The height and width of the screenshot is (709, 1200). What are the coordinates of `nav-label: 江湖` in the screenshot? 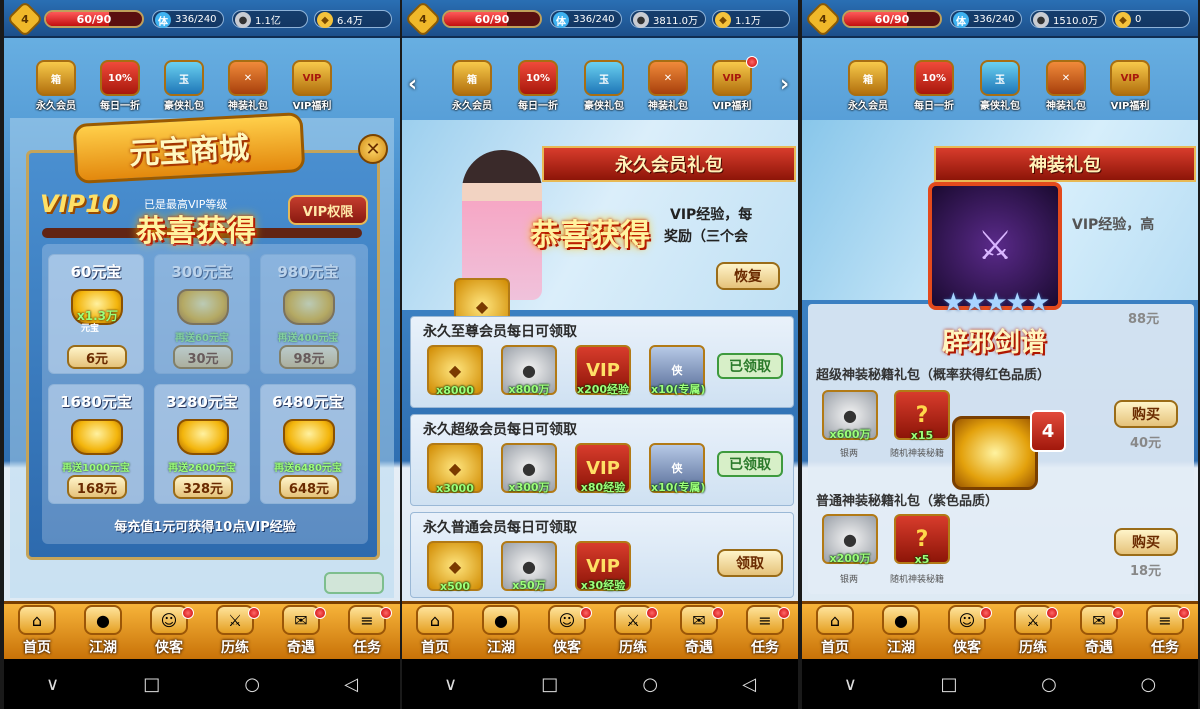 It's located at (501, 648).